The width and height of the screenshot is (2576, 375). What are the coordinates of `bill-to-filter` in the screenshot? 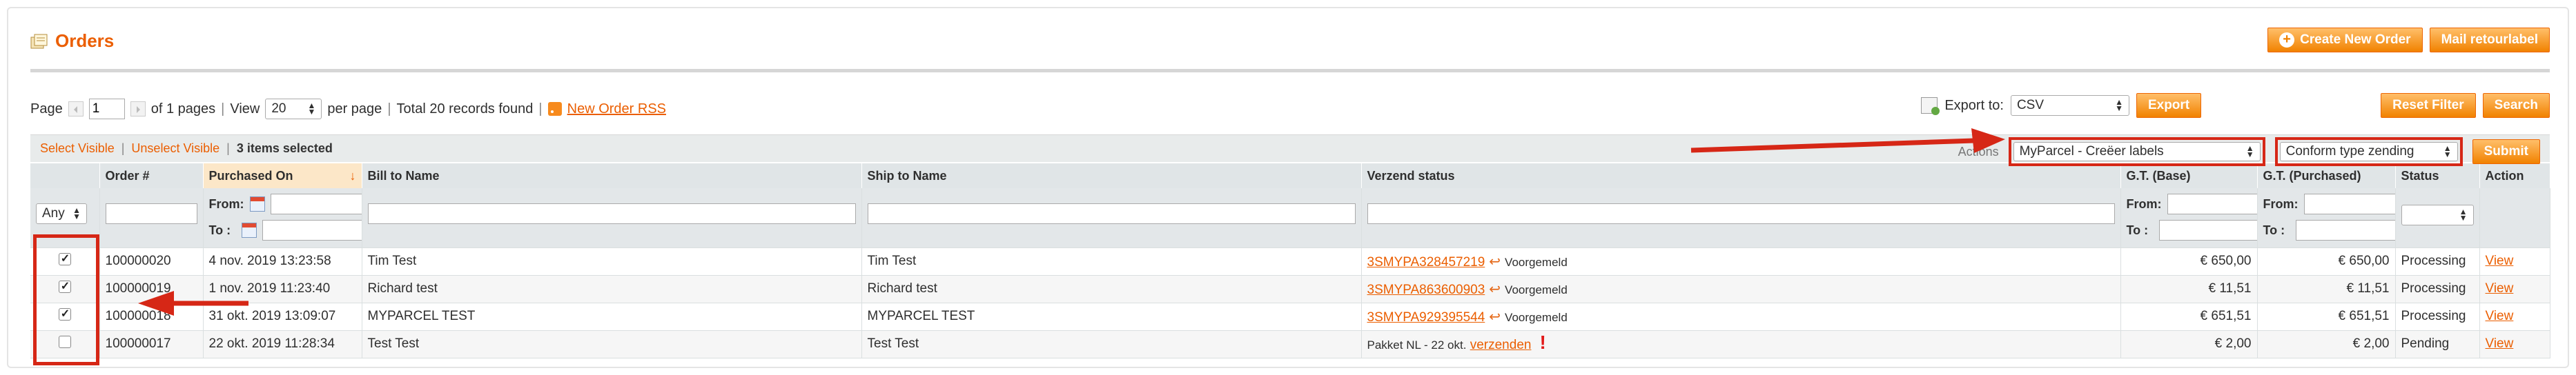 It's located at (611, 213).